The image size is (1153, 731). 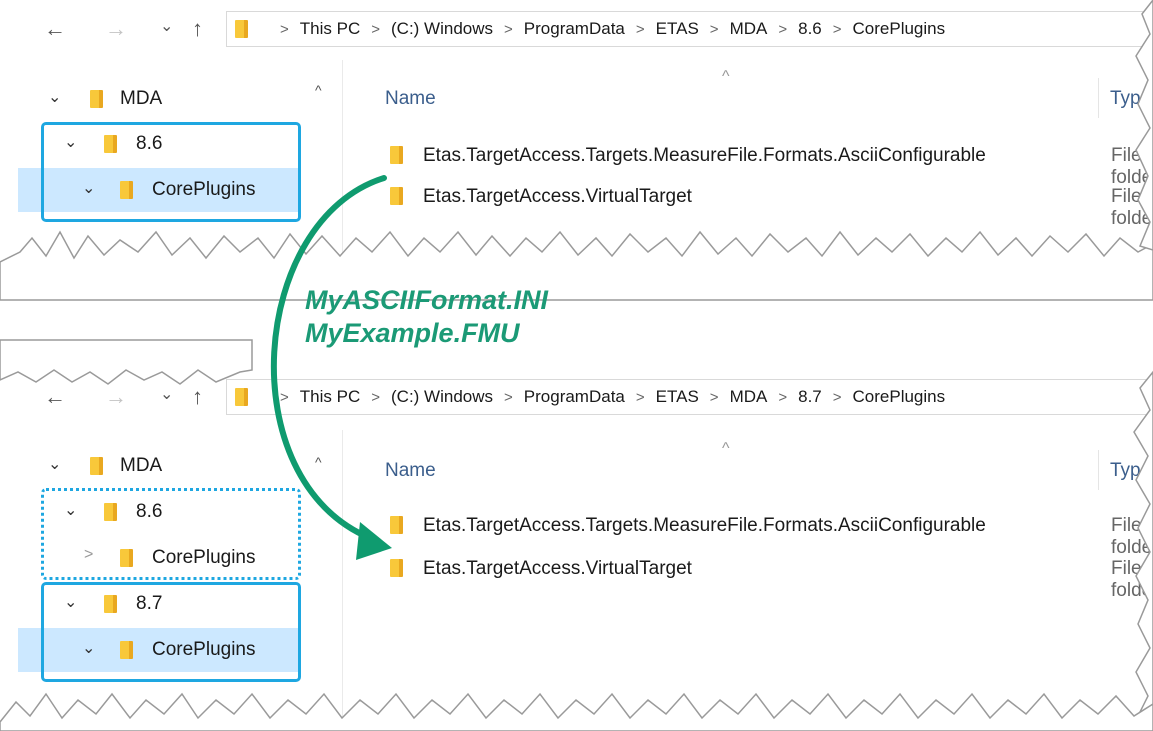 I want to click on curved-arrow-icon, so click(x=328, y=358).